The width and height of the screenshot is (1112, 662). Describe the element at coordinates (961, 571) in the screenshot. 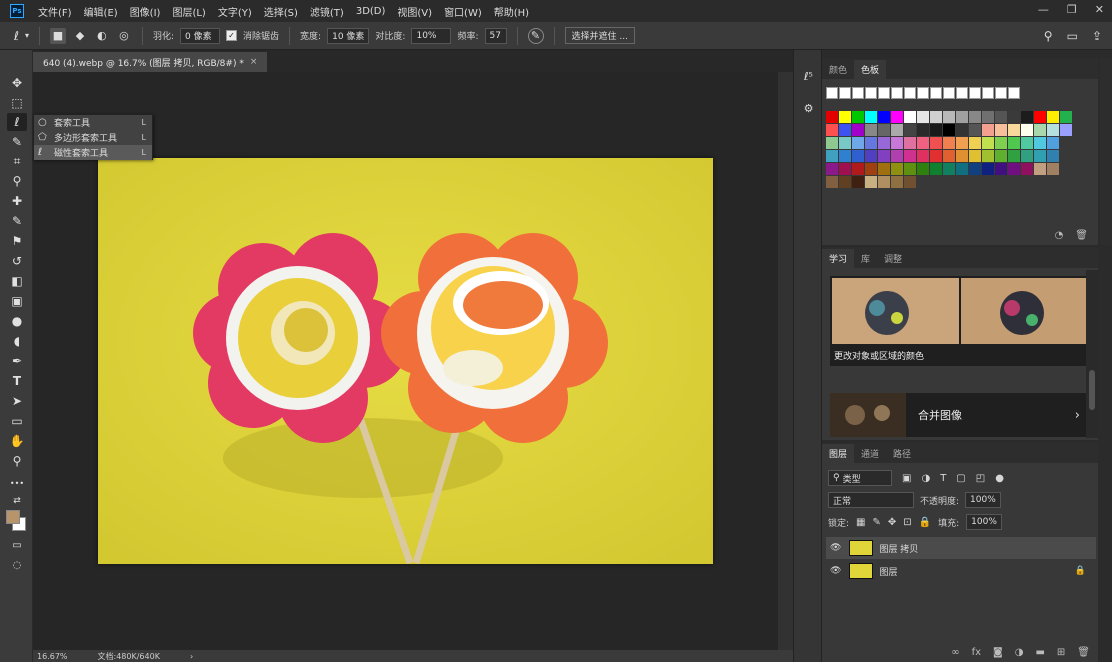

I see `layer-row-background: 👁 图层 🔒` at that location.